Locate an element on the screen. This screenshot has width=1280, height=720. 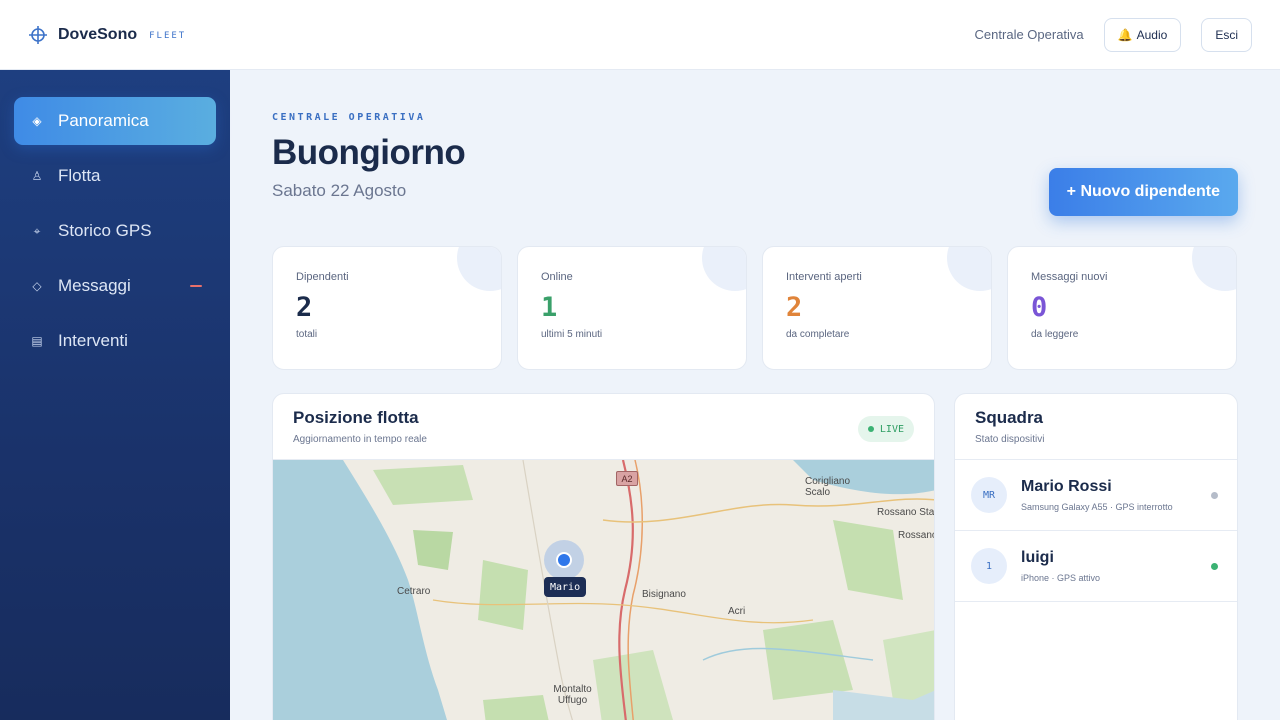
map-place-label: Acri is located at coordinates (737, 611).